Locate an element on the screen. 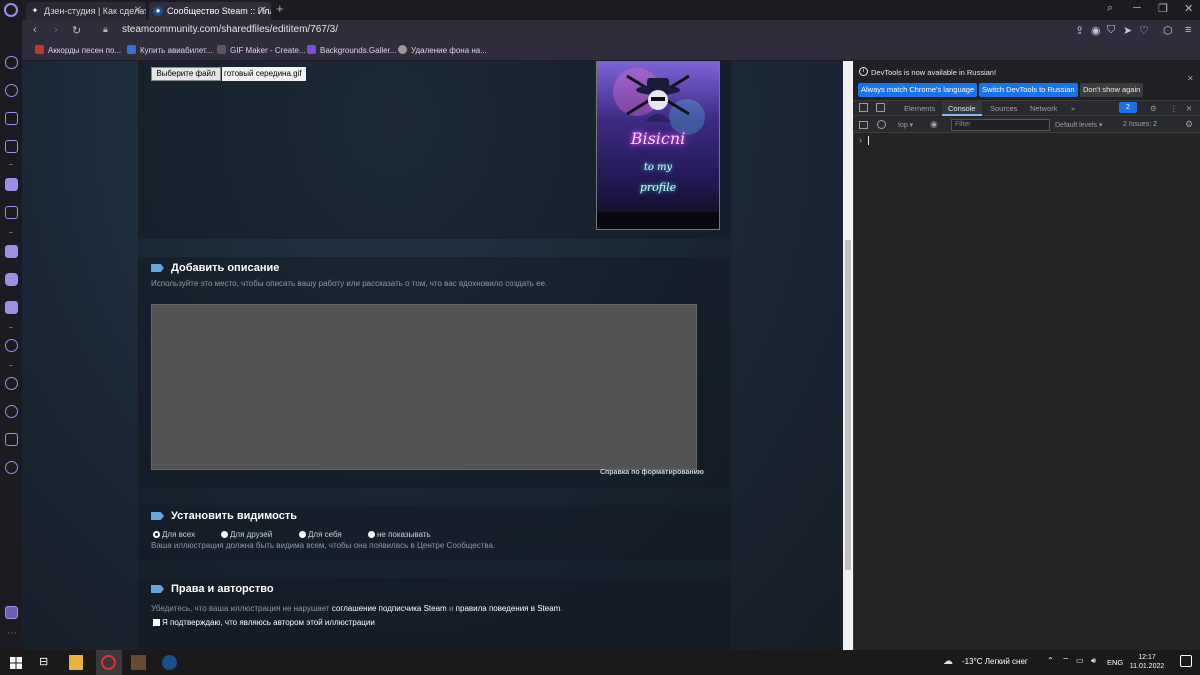  chevron-up-icon: ⌃ is located at coordinates (1050, 660).